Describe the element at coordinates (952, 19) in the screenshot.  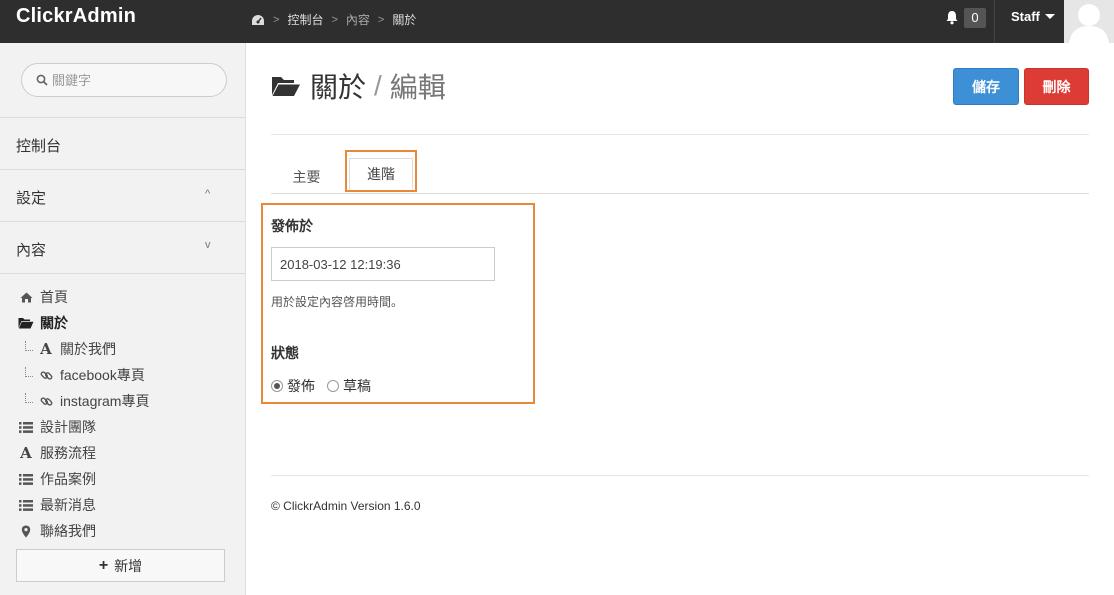
I see `bell-icon` at that location.